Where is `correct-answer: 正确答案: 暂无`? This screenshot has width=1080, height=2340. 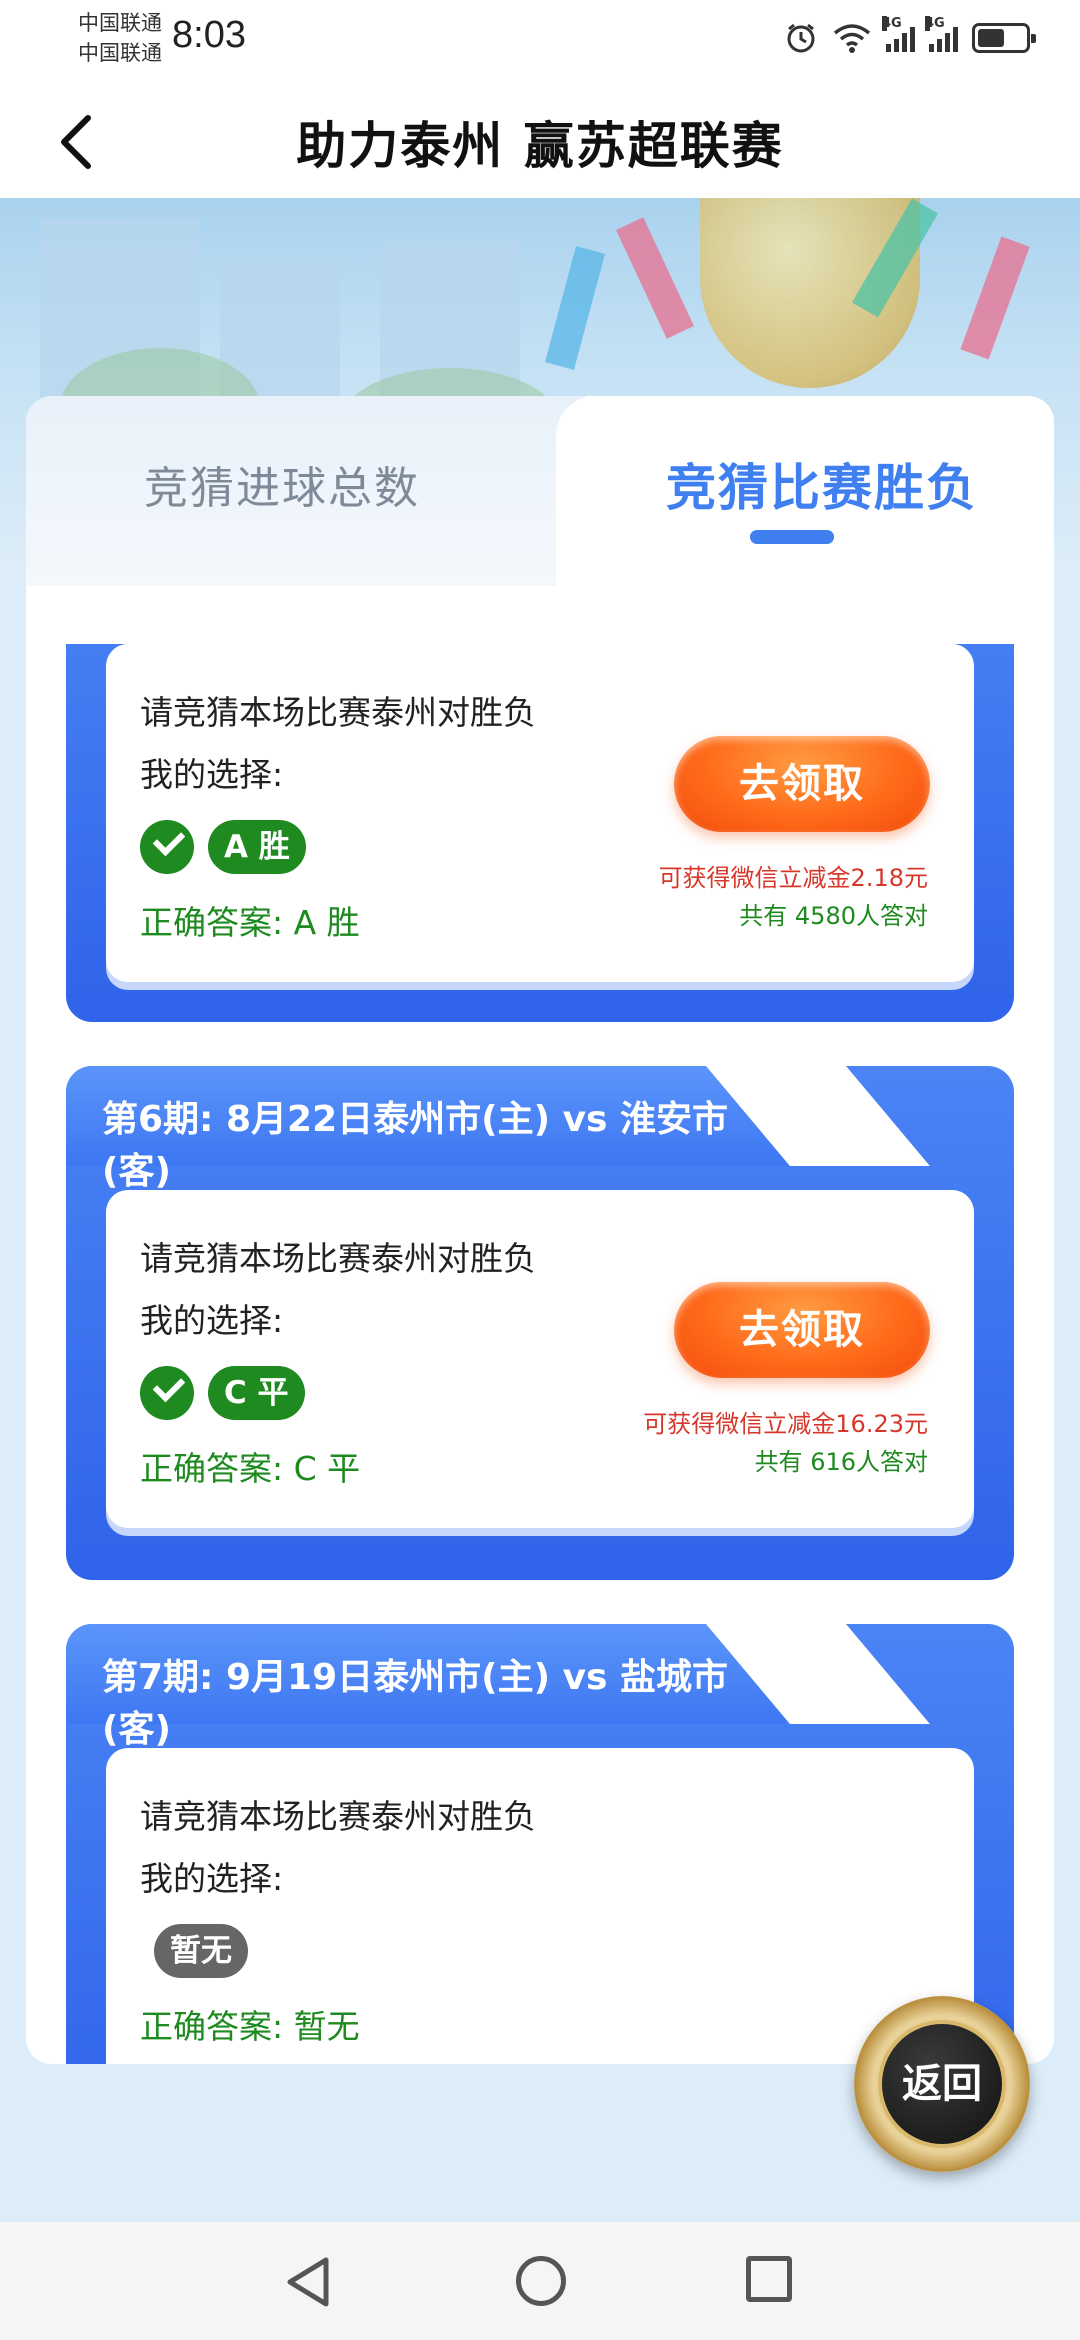 correct-answer: 正确答案: 暂无 is located at coordinates (250, 2026).